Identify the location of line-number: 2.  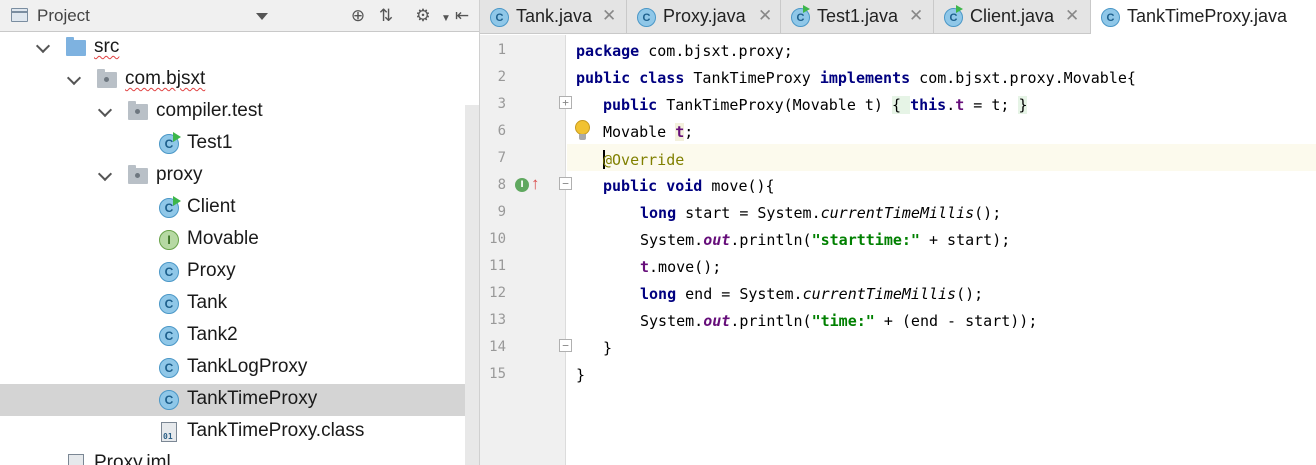
(501, 77).